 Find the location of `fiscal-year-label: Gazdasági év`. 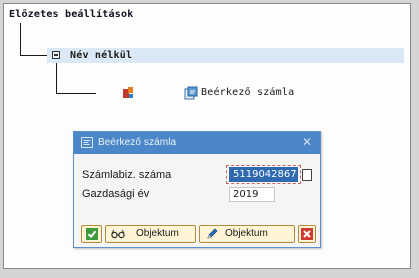

fiscal-year-label: Gazdasági év is located at coordinates (116, 194).